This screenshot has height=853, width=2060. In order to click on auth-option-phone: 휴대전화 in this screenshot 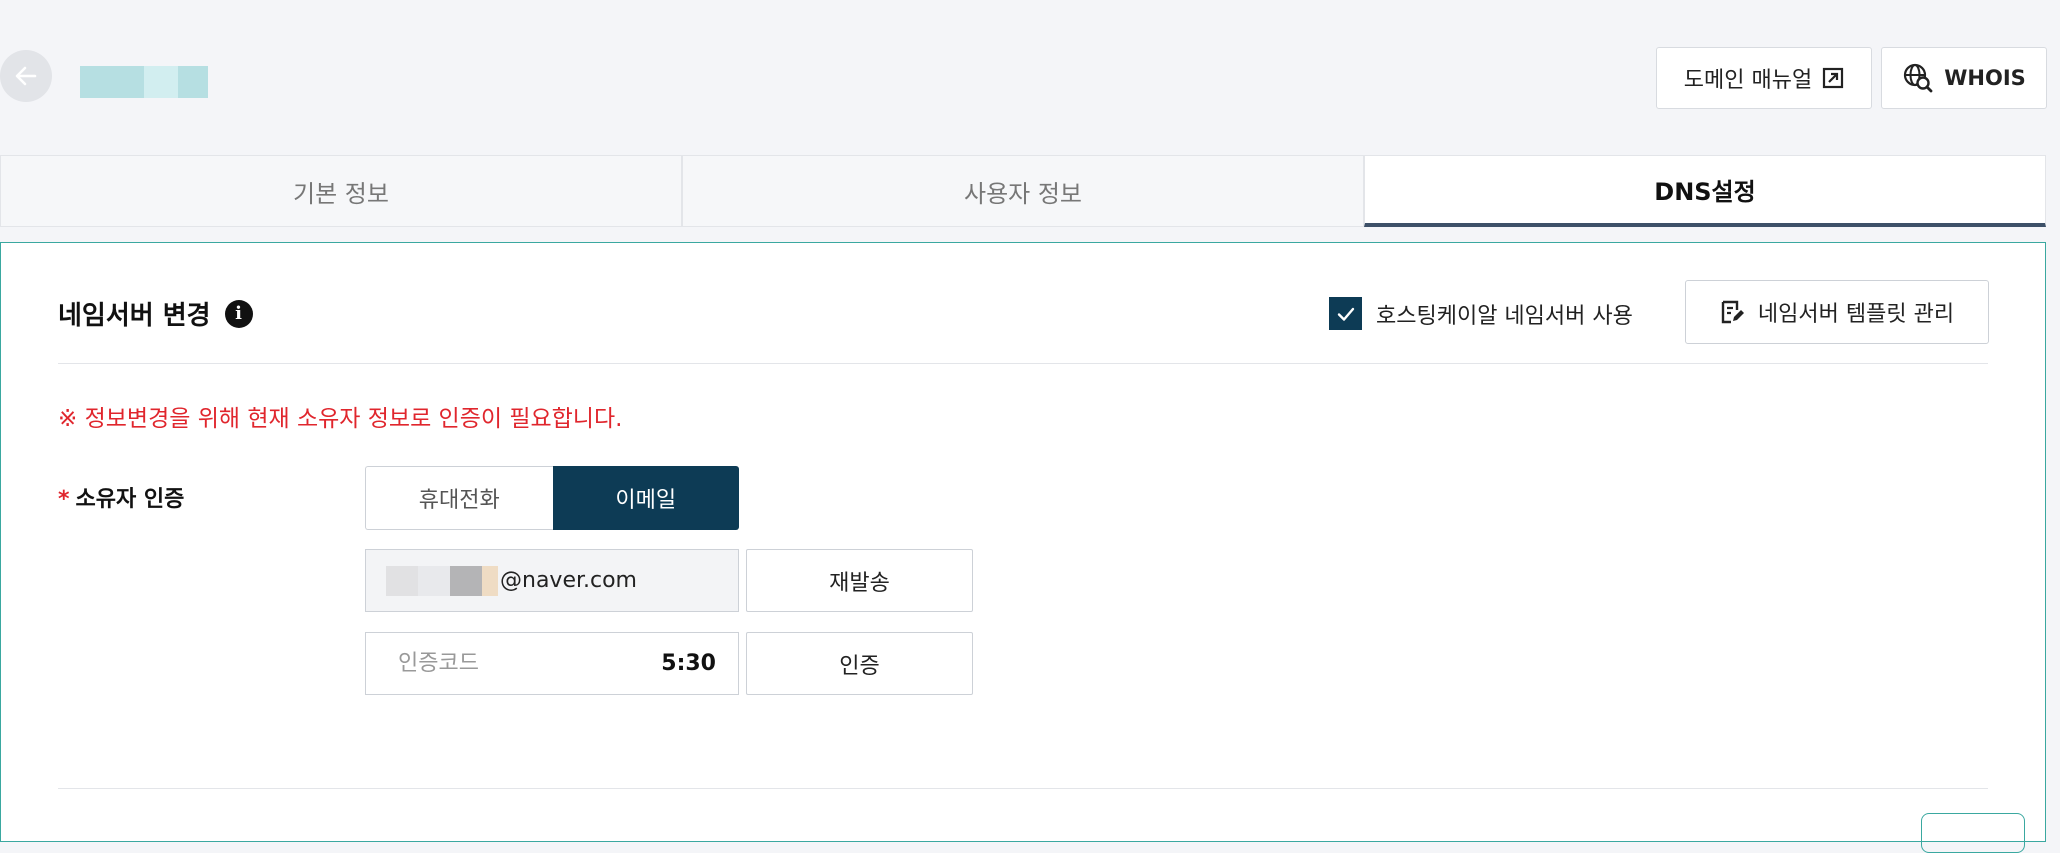, I will do `click(459, 498)`.